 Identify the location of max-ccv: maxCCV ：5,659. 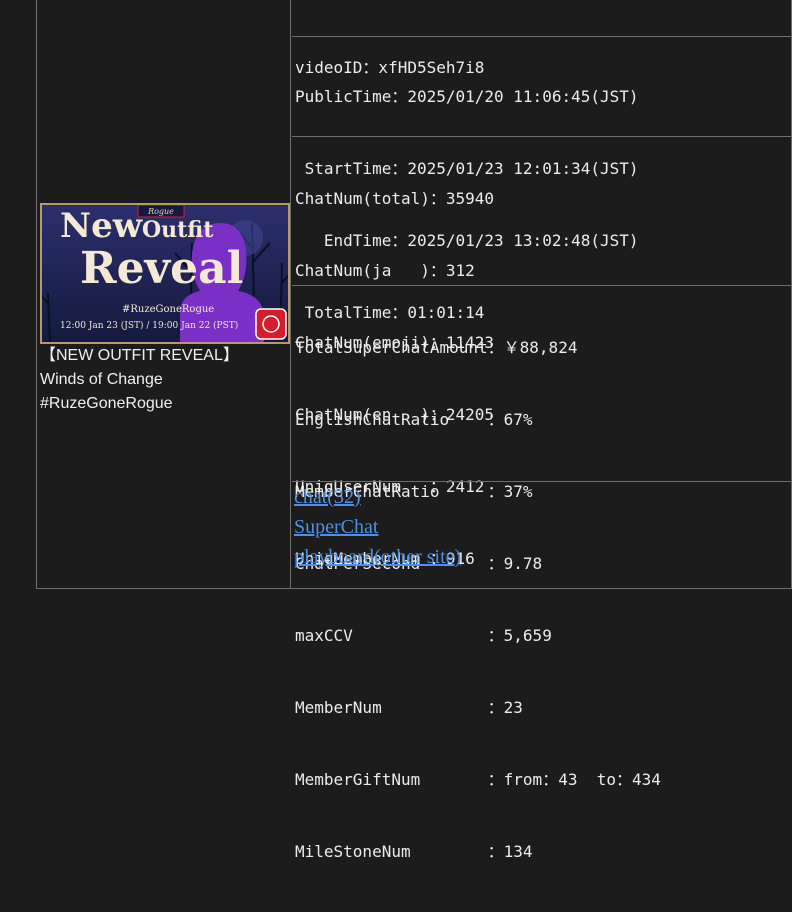
(423, 635).